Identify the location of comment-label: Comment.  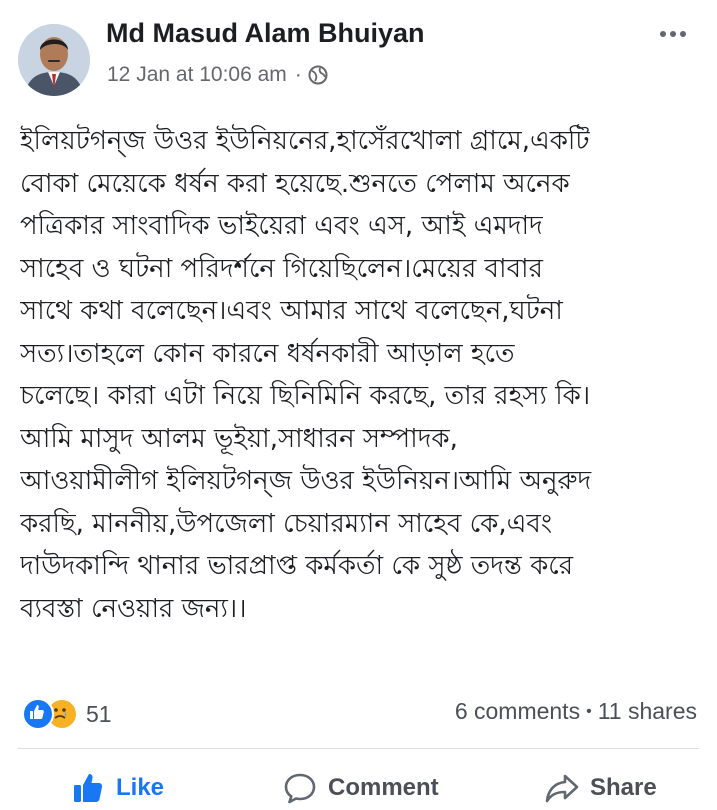
(383, 787).